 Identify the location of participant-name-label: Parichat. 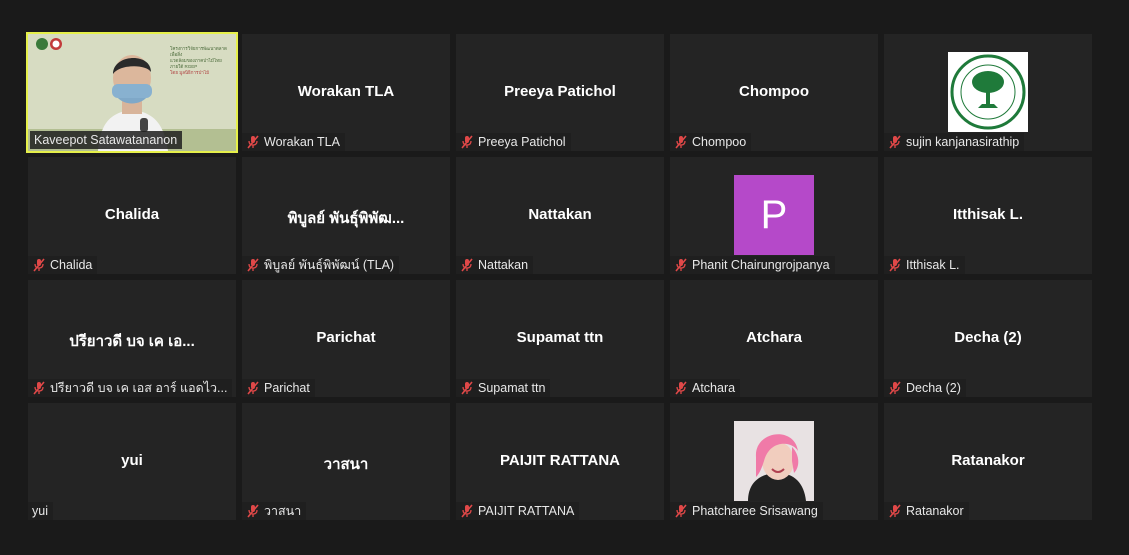
(278, 388).